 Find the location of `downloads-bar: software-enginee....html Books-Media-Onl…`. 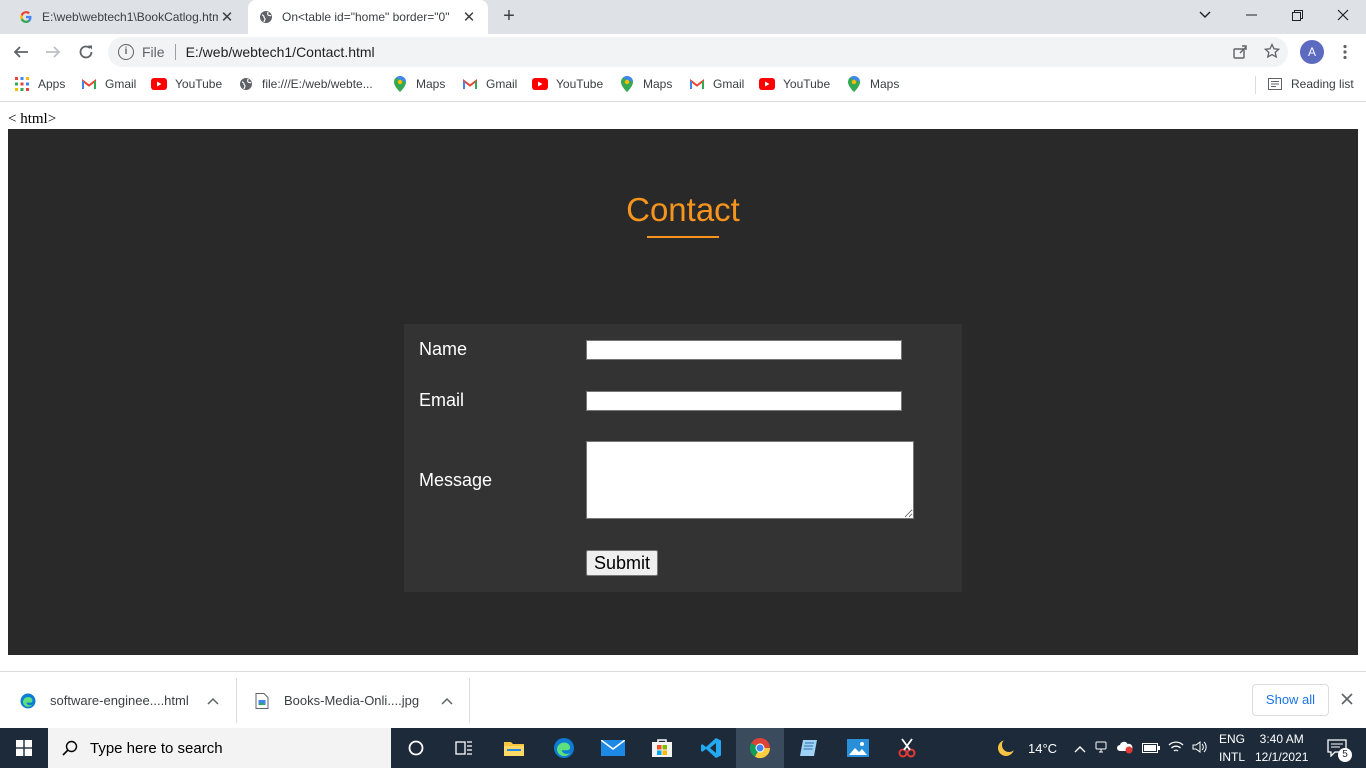

downloads-bar: software-enginee....html Books-Media-Onl… is located at coordinates (683, 699).